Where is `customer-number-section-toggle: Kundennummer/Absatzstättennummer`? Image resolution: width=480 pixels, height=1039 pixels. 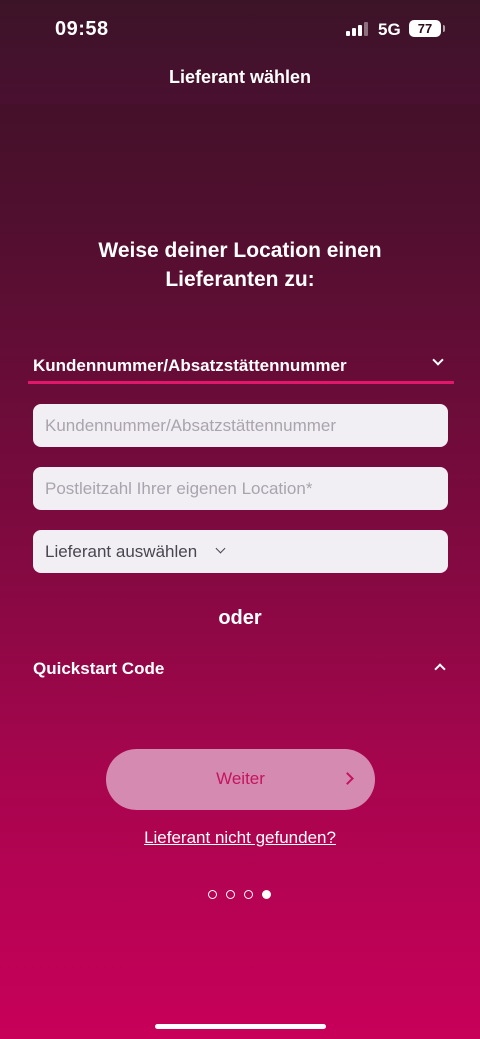 customer-number-section-toggle: Kundennummer/Absatzstättennummer is located at coordinates (241, 367).